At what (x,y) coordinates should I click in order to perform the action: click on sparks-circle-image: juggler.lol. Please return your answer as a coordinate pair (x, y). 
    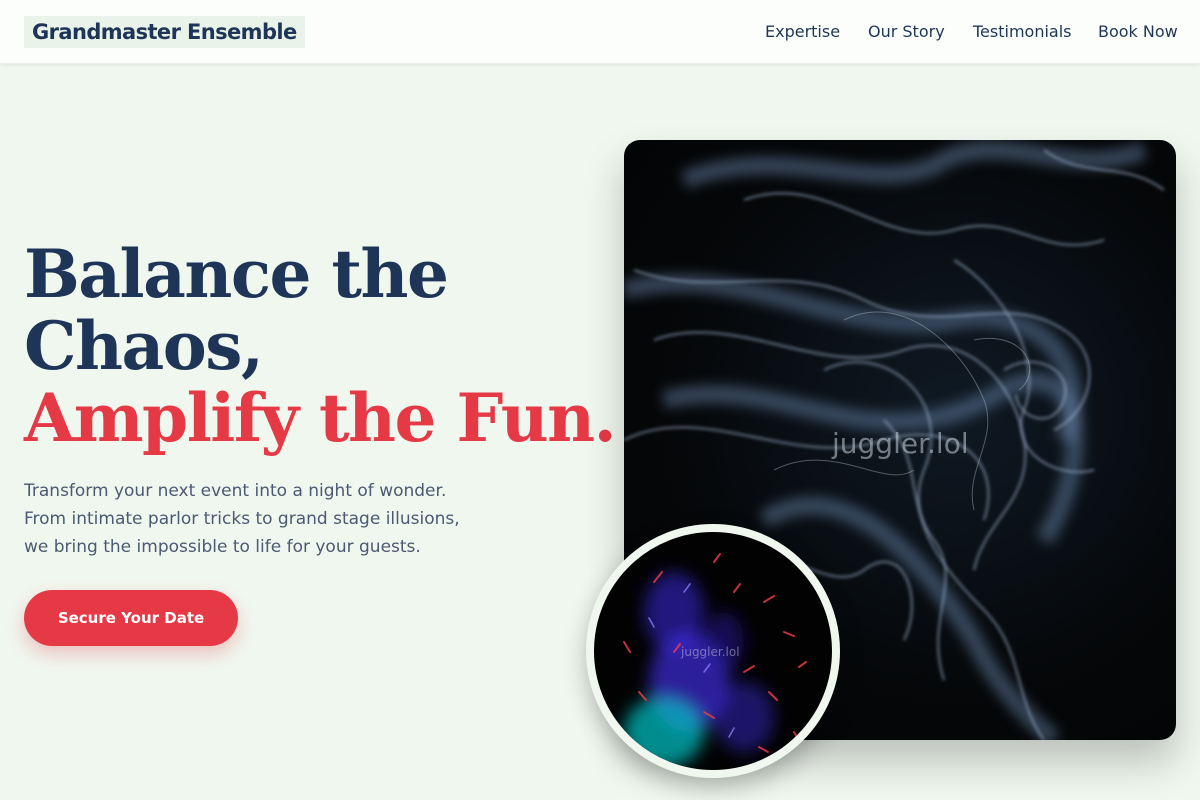
    Looking at the image, I should click on (713, 651).